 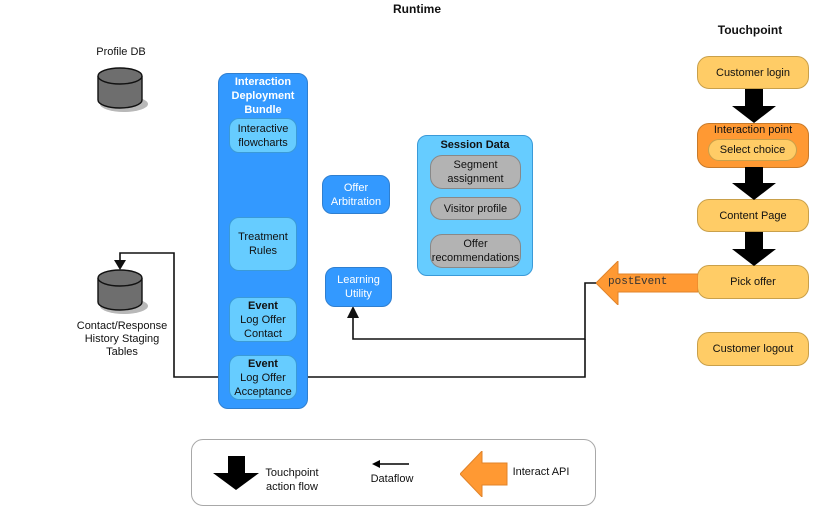 What do you see at coordinates (263, 82) in the screenshot?
I see `bundle-title-line: Interaction` at bounding box center [263, 82].